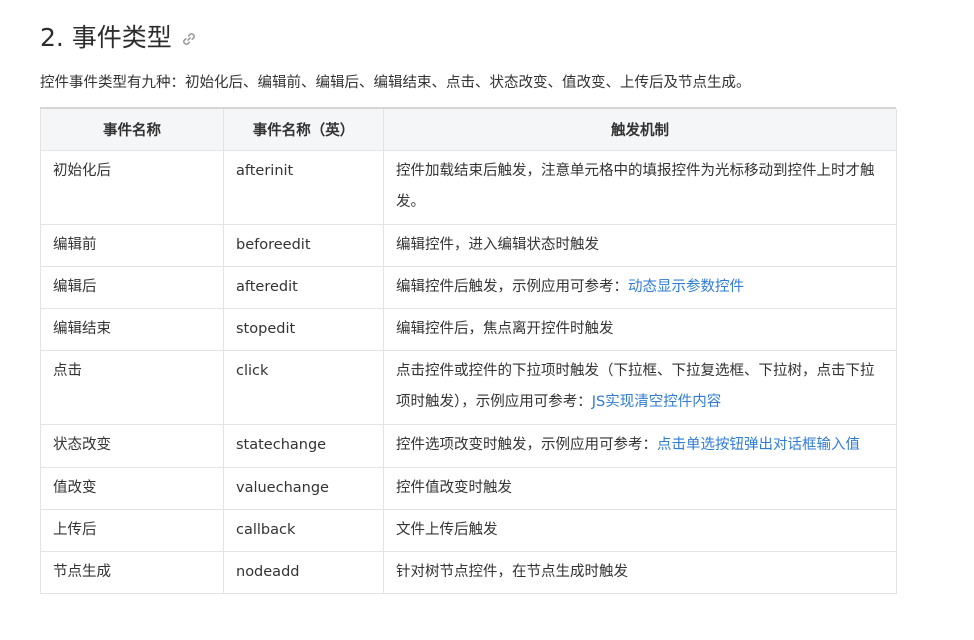 This screenshot has width=974, height=640. What do you see at coordinates (303, 187) in the screenshot?
I see `cell-event-name-en: afterinit` at bounding box center [303, 187].